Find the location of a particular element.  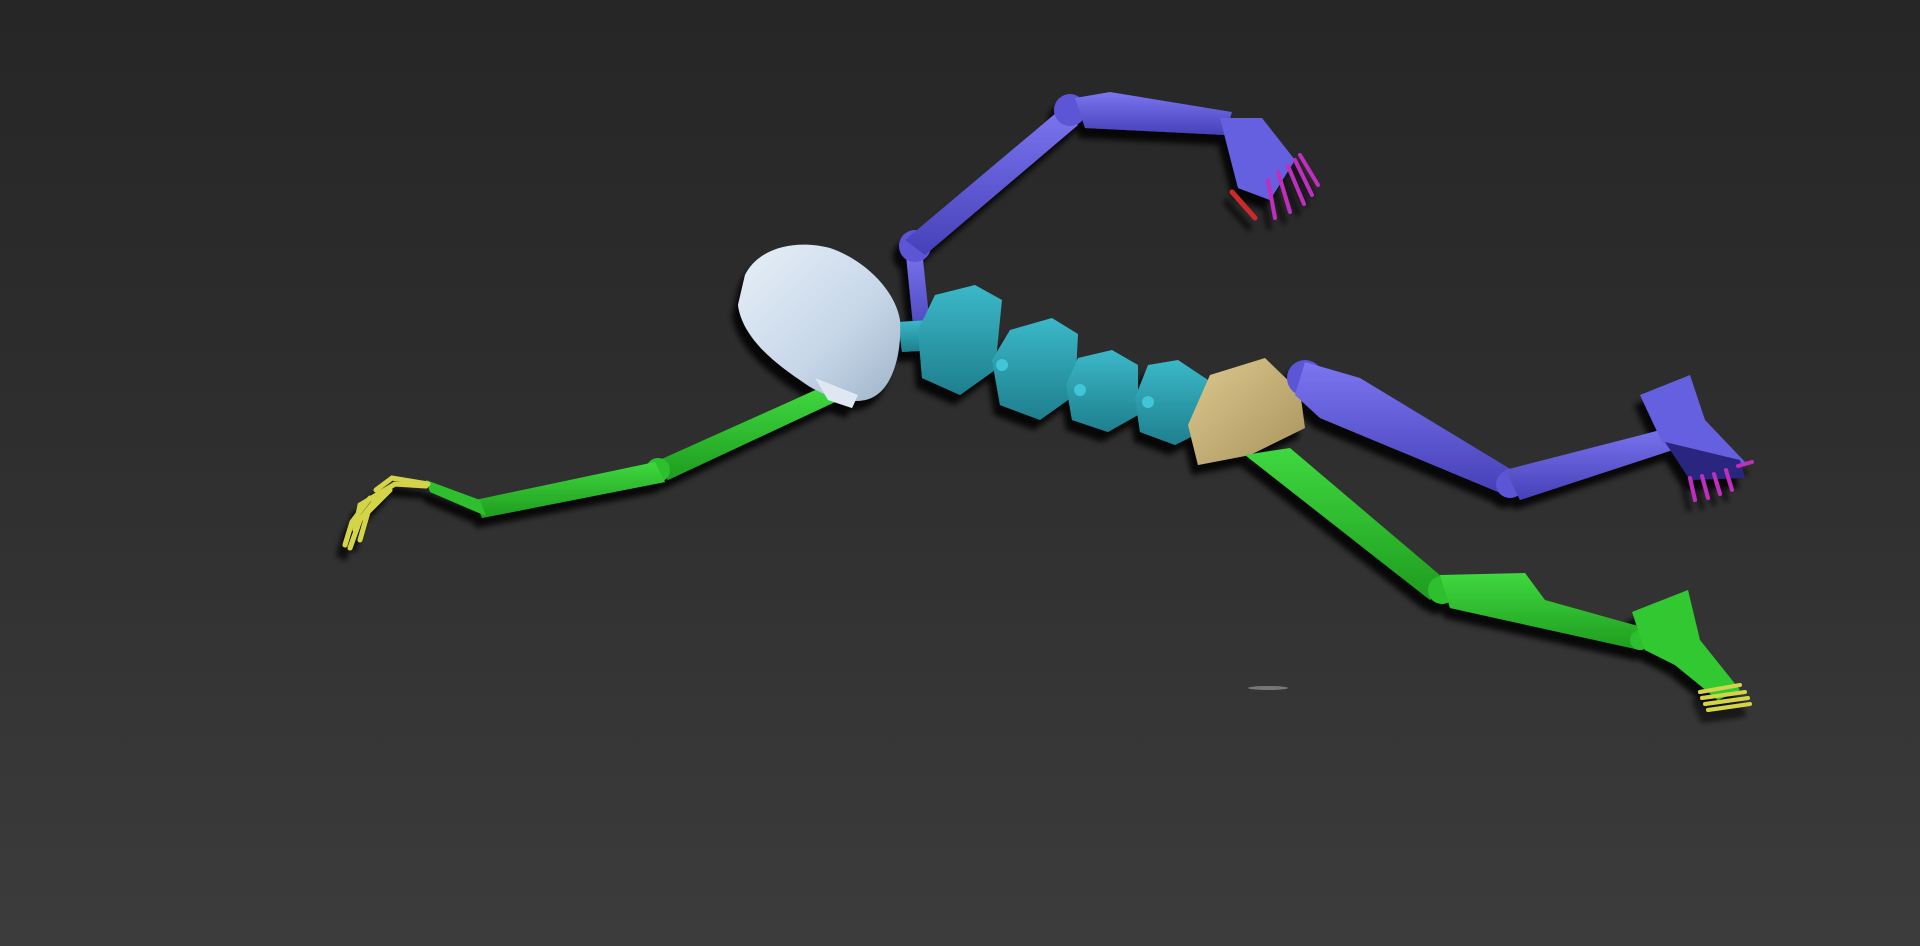

left-arm is located at coordinates (588, 469).